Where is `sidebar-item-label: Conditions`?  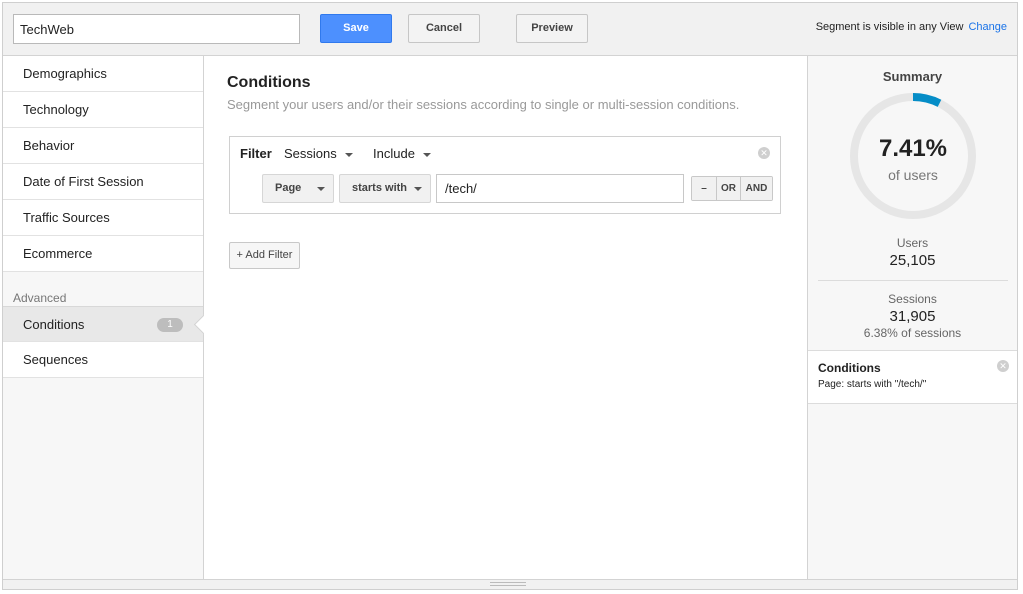 sidebar-item-label: Conditions is located at coordinates (54, 324).